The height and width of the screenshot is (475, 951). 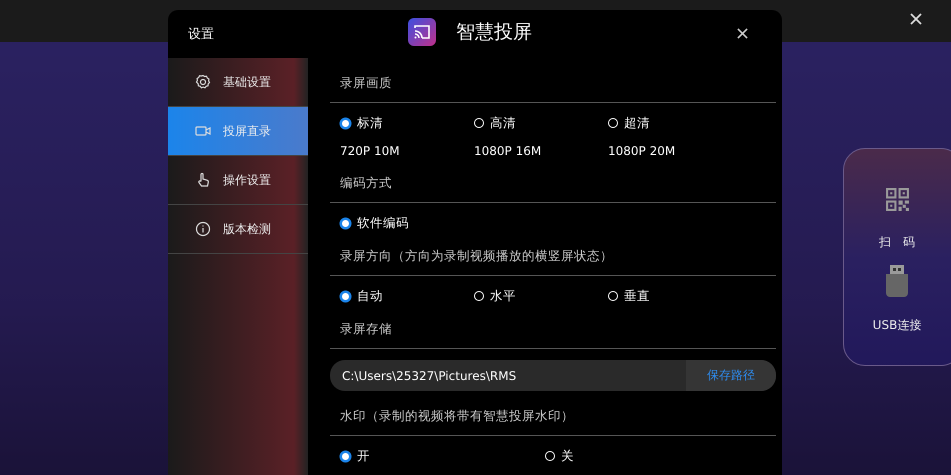 What do you see at coordinates (731, 375) in the screenshot?
I see `save-path-button: 保存路径` at bounding box center [731, 375].